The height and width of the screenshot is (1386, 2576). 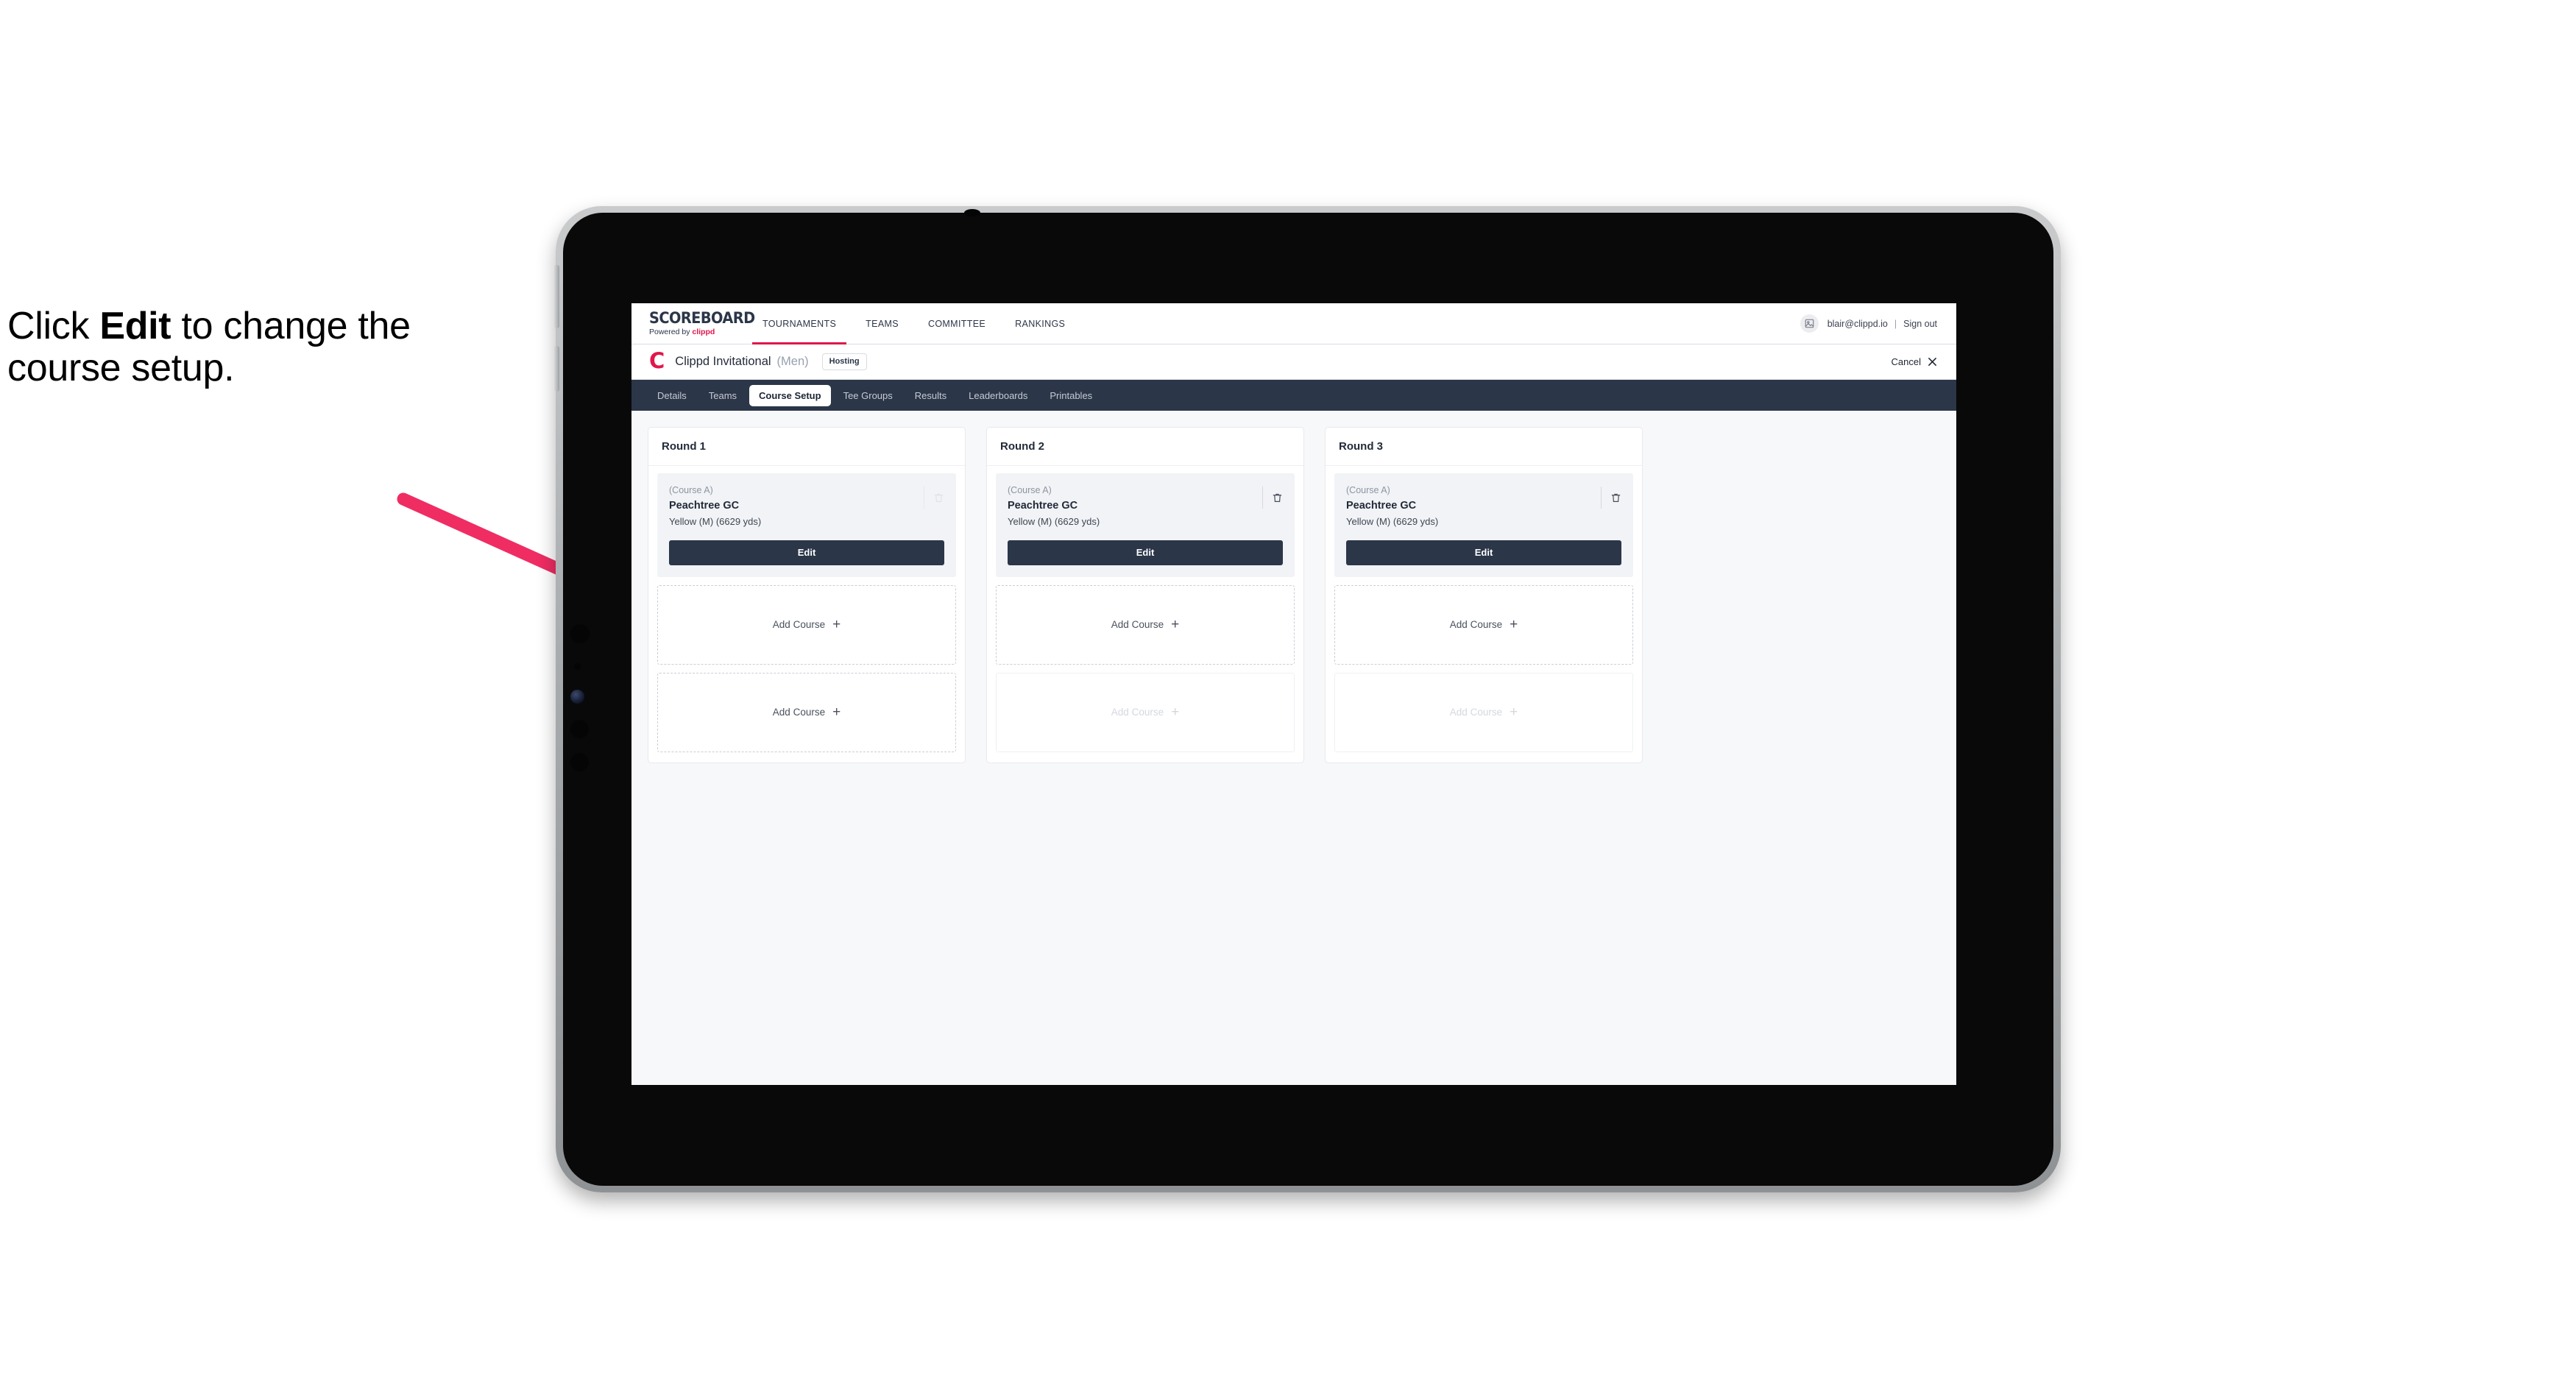 What do you see at coordinates (556, 369) in the screenshot?
I see `tablet-volume-button` at bounding box center [556, 369].